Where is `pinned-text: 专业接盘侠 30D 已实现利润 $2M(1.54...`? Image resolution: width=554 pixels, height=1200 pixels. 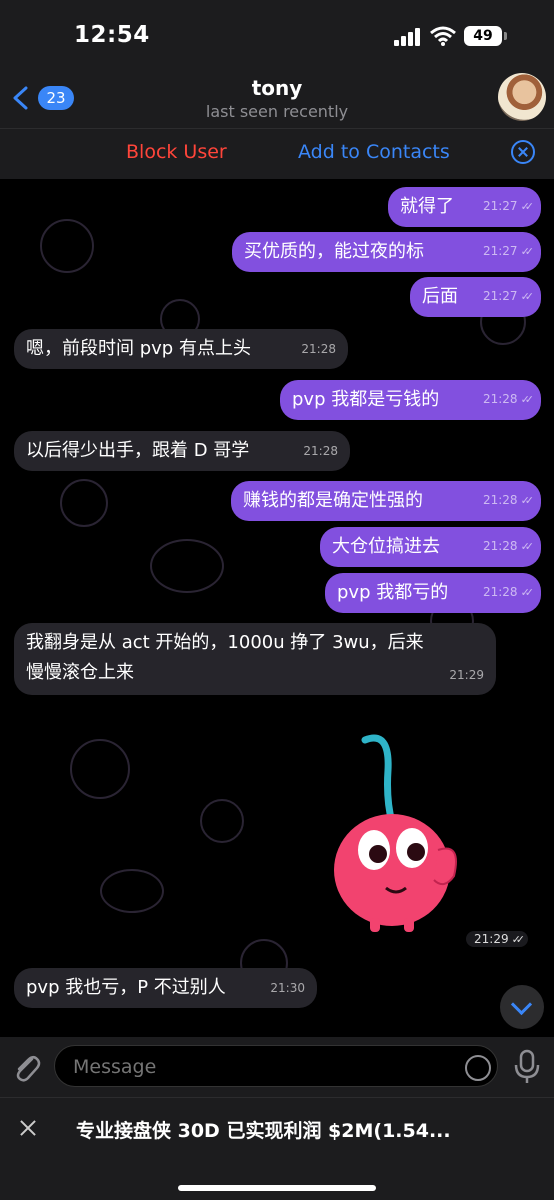 pinned-text: 专业接盘侠 30D 已实现利润 $2M(1.54... is located at coordinates (263, 1131).